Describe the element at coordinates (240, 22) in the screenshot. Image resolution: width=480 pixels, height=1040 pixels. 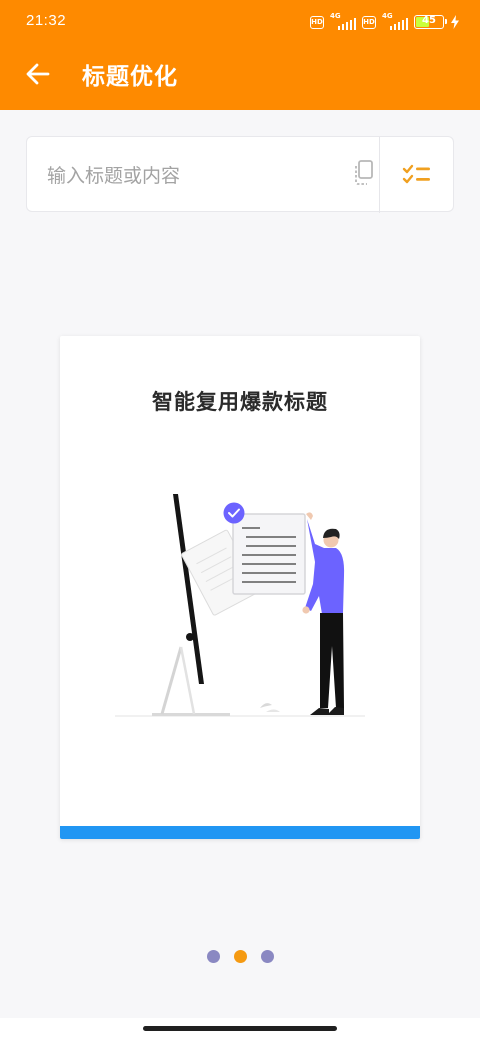
I see `status-bar: 21:32 HD 4G HD 4G 45` at that location.